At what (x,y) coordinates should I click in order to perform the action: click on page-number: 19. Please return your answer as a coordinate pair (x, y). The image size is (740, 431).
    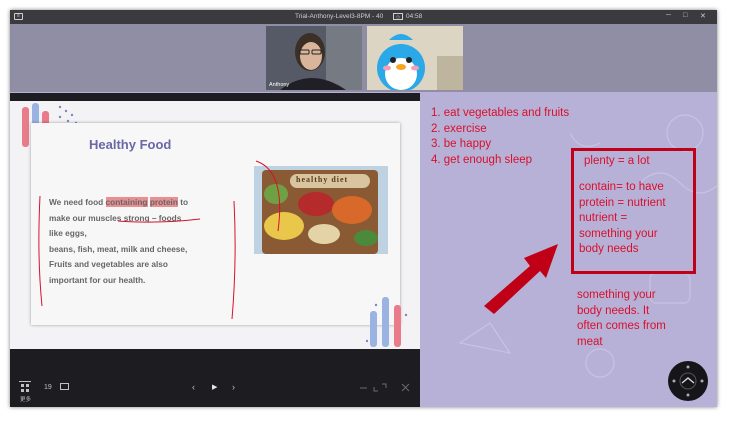
    Looking at the image, I should click on (48, 387).